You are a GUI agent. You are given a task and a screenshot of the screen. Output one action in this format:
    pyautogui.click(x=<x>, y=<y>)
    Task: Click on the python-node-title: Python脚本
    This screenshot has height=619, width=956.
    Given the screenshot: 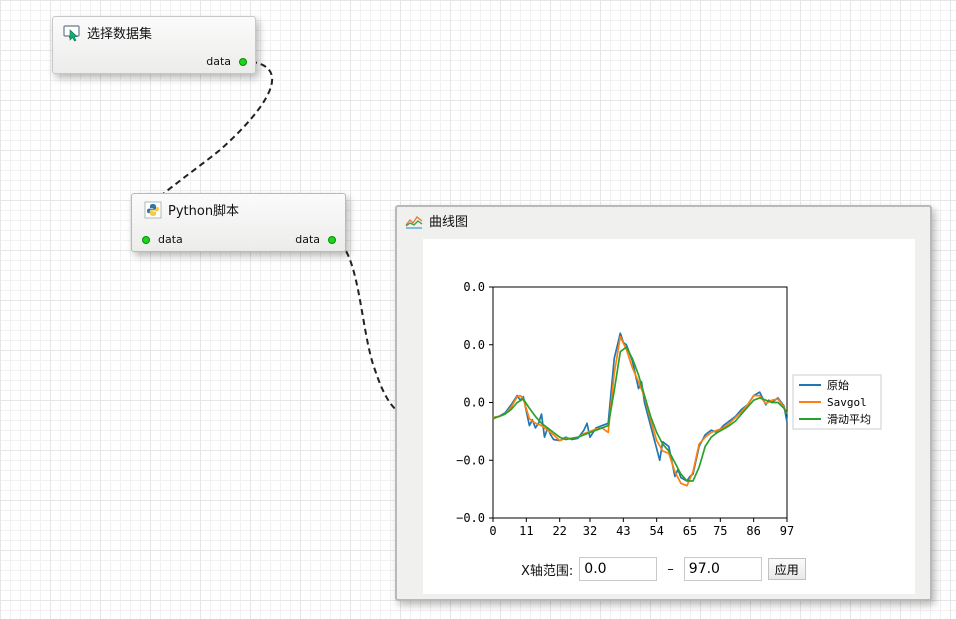 What is the action you would take?
    pyautogui.click(x=204, y=211)
    